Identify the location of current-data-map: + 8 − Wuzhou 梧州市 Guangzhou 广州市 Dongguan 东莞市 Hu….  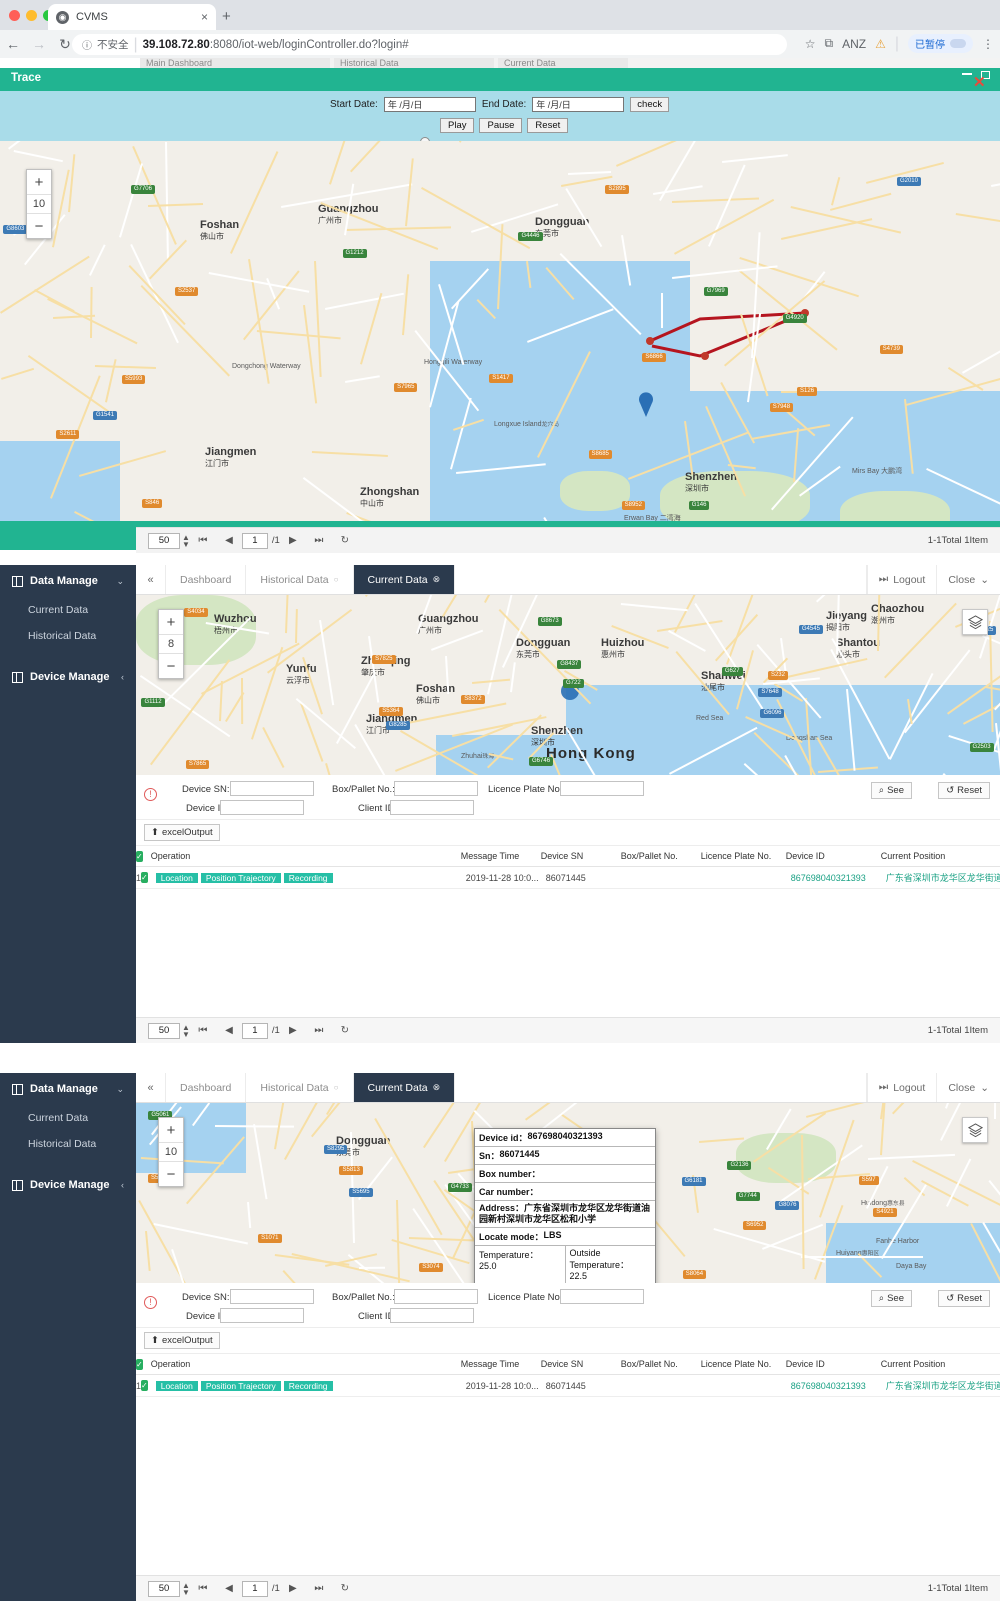
(568, 685).